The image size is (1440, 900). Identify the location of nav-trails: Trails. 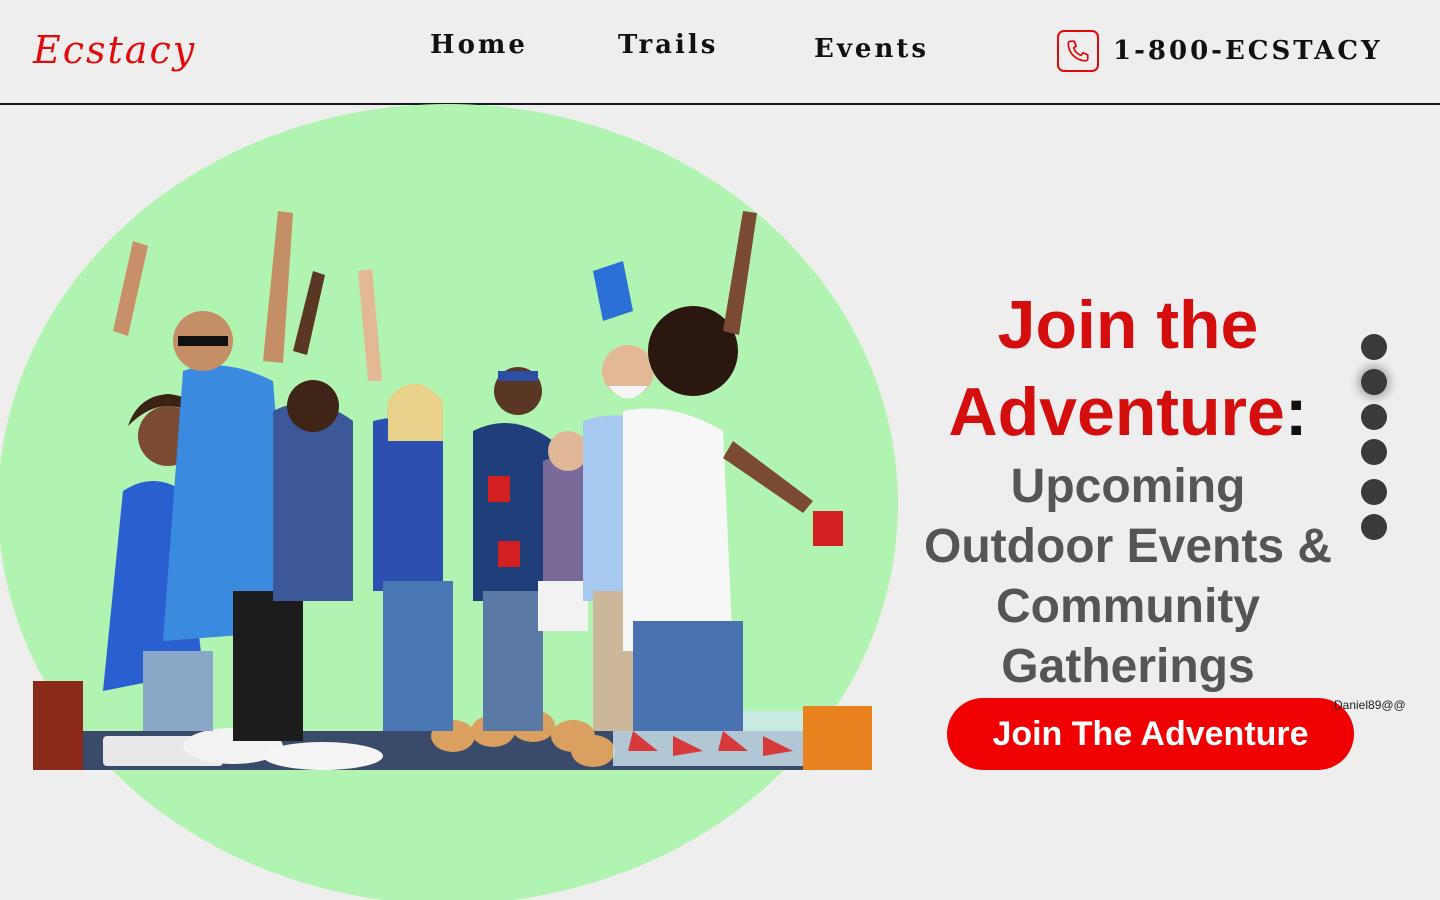
(668, 45).